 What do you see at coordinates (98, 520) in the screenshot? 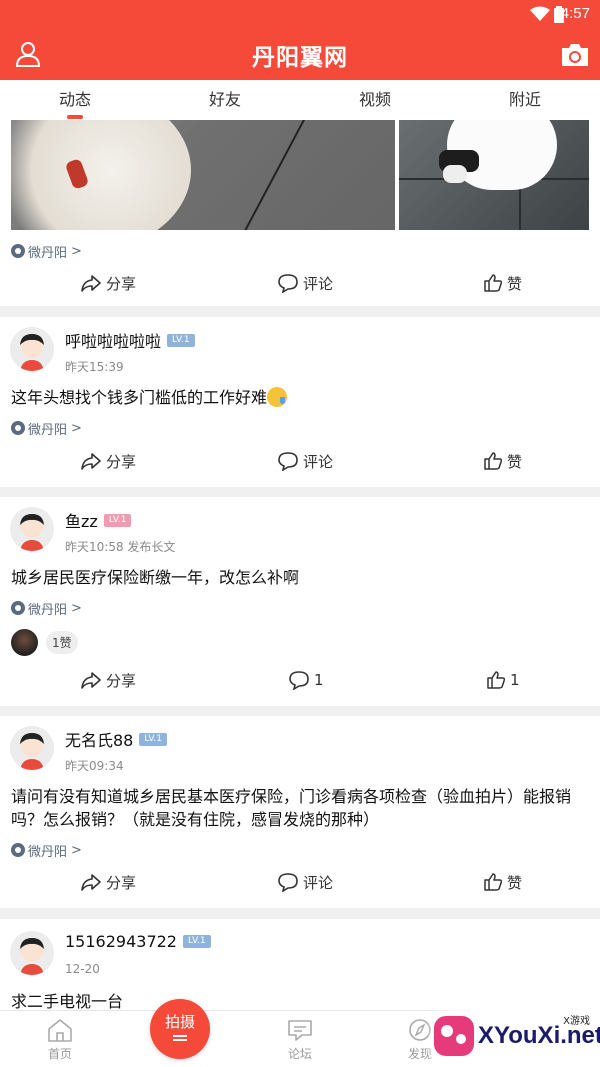
I see `username: 鱼zz LV.1` at bounding box center [98, 520].